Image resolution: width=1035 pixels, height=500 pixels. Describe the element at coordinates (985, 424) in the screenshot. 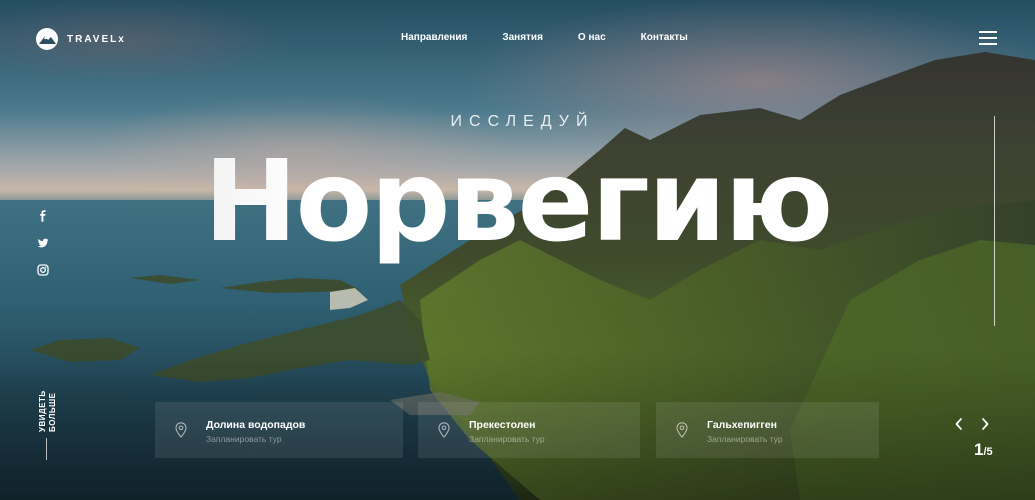

I see `chevron-right-icon` at that location.